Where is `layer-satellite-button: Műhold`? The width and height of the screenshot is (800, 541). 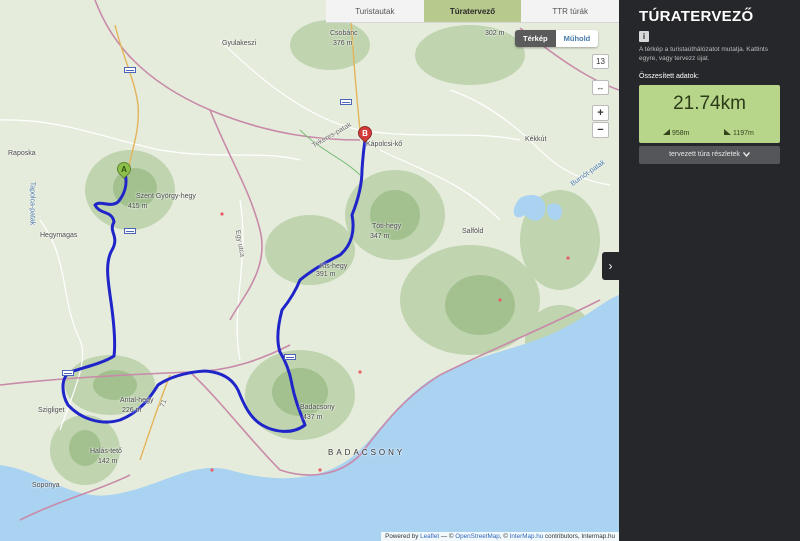 layer-satellite-button: Műhold is located at coordinates (577, 38).